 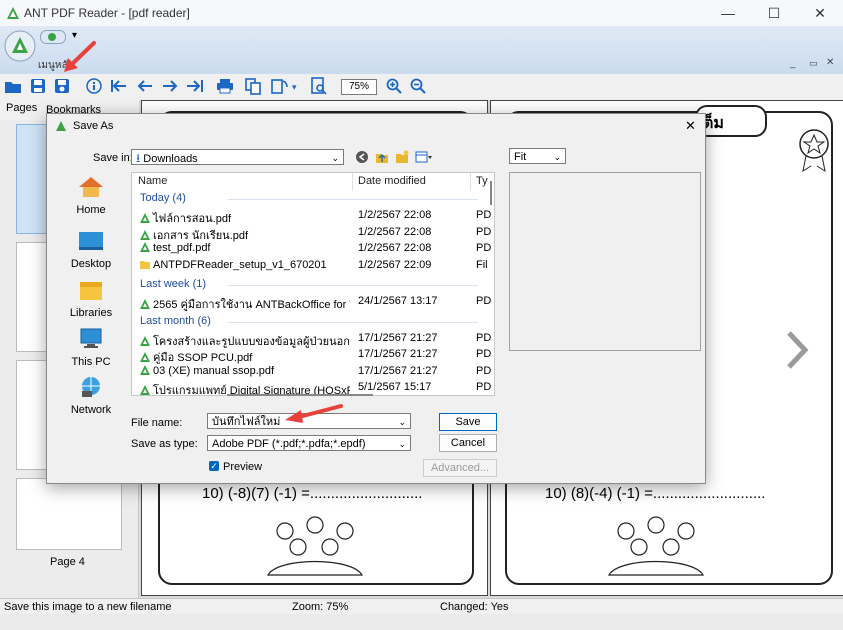 I want to click on file-group-header: Today (4), so click(x=163, y=198).